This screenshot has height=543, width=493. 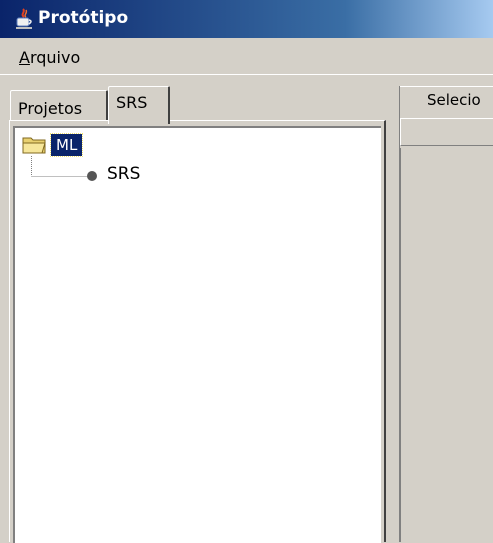 I want to click on open-folder-icon, so click(x=35, y=145).